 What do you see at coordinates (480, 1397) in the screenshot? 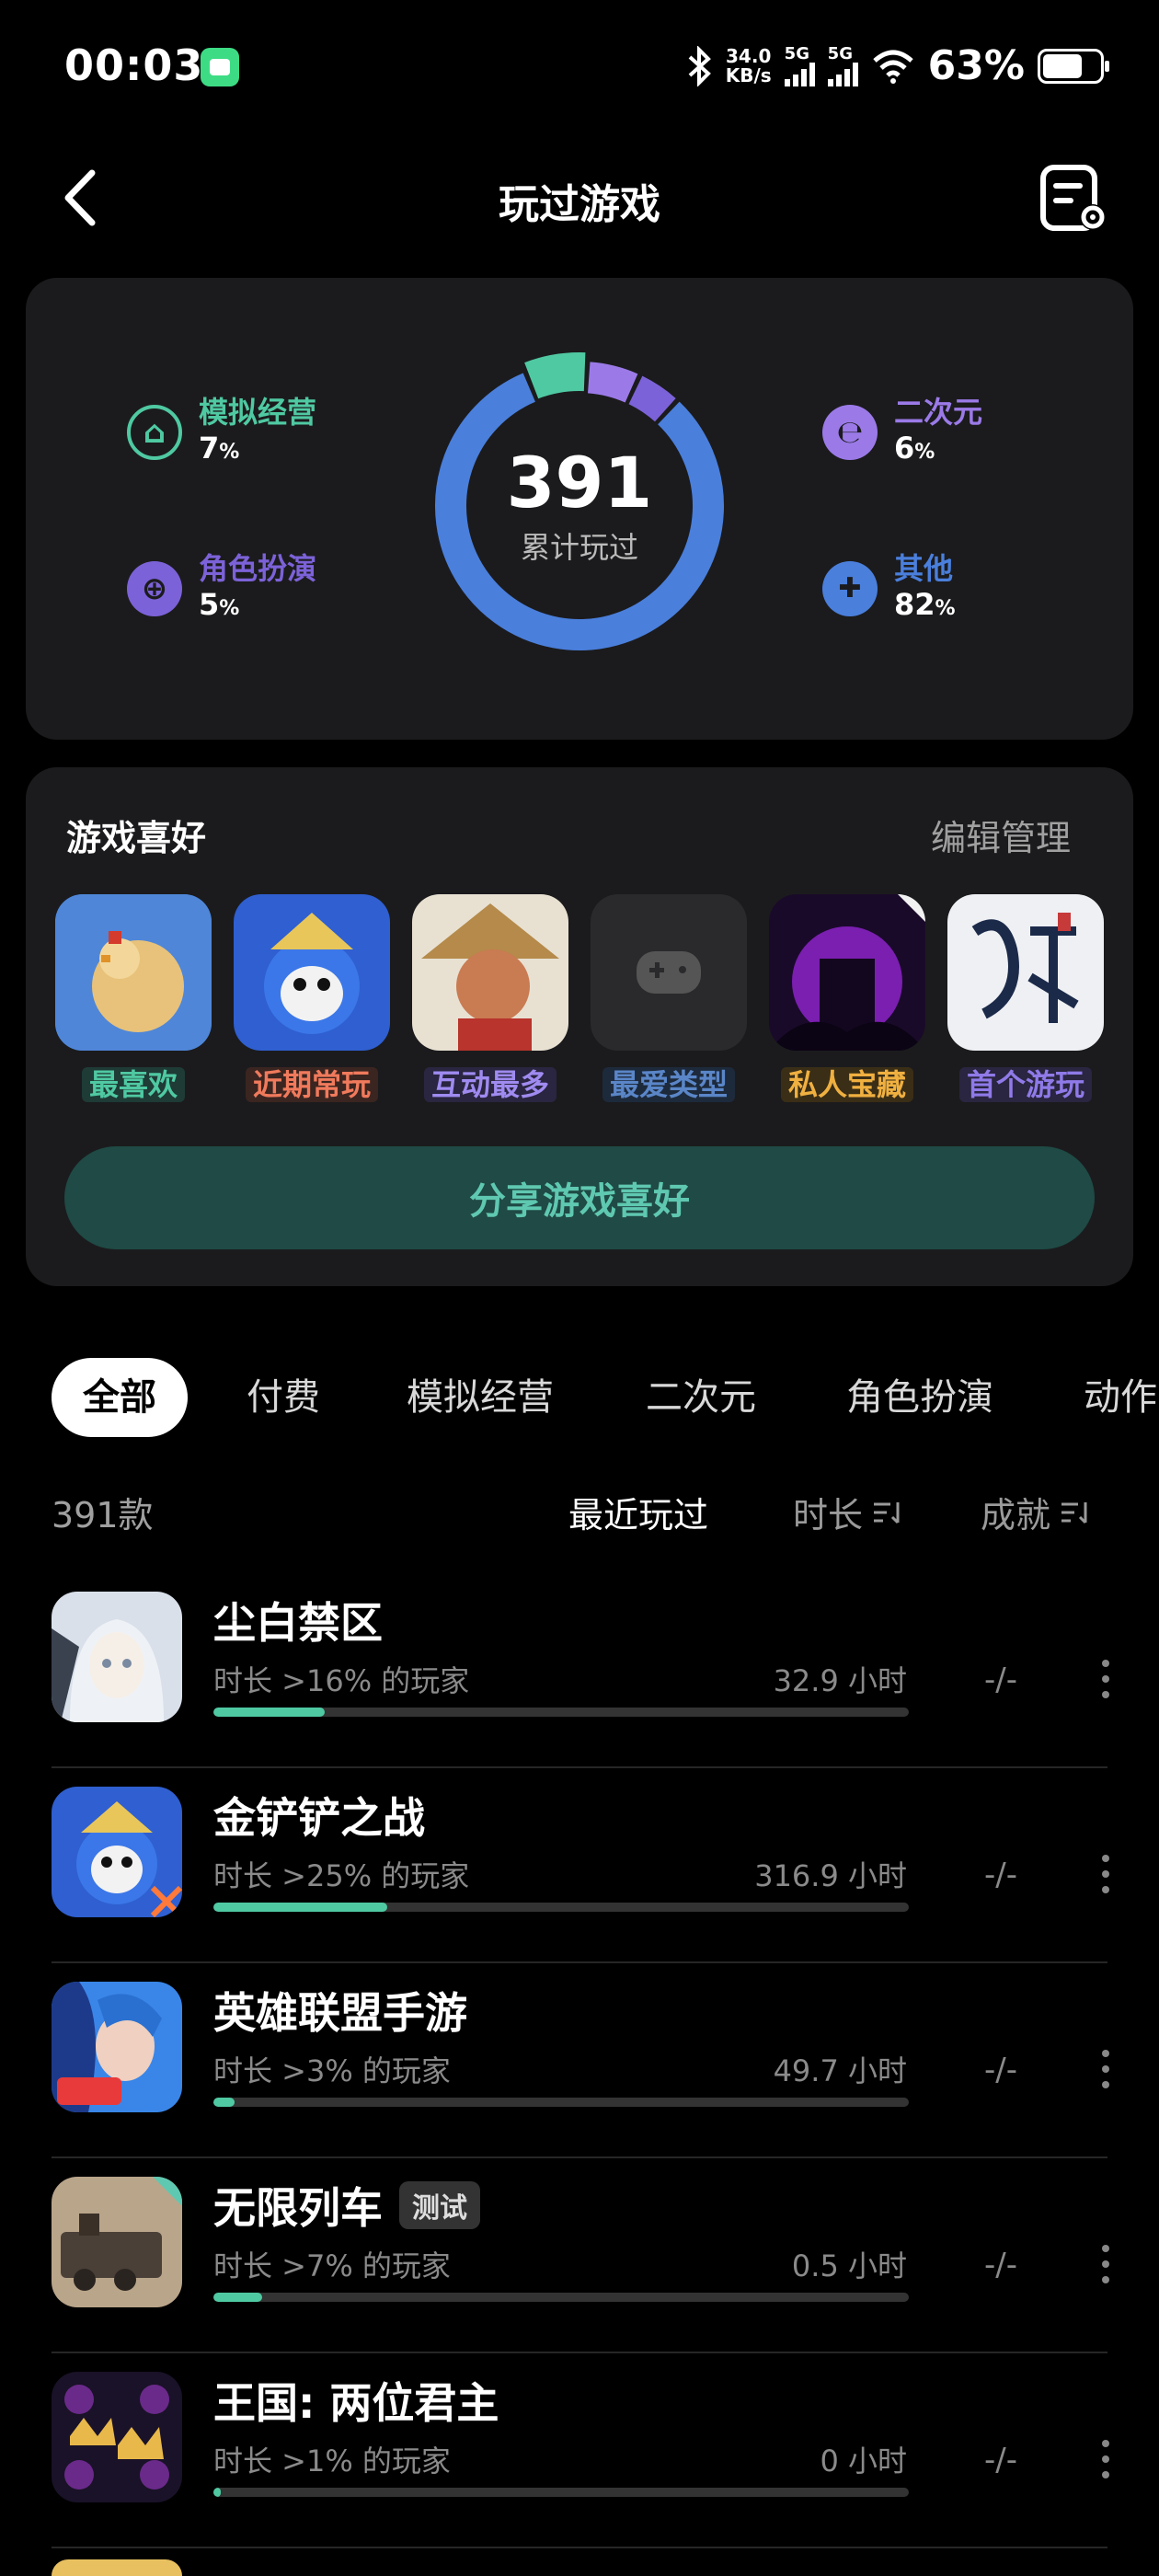
I see `tab-simulation: 模拟经营` at bounding box center [480, 1397].